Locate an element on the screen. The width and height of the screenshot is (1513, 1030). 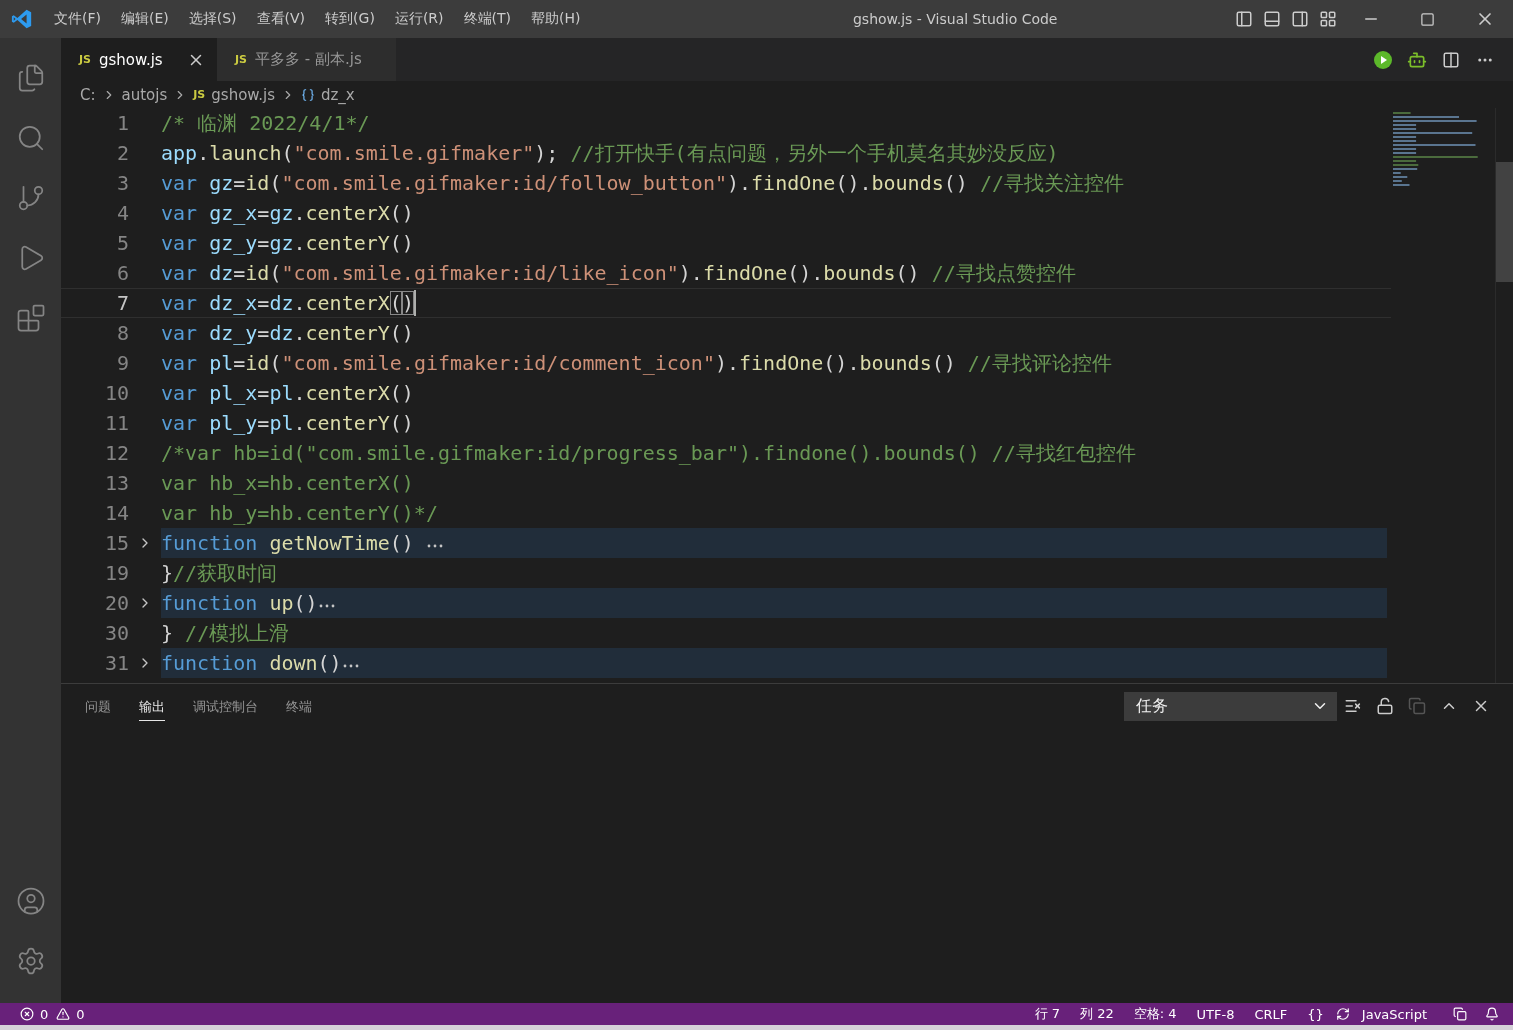
error-count: 0 is located at coordinates (45, 1014).